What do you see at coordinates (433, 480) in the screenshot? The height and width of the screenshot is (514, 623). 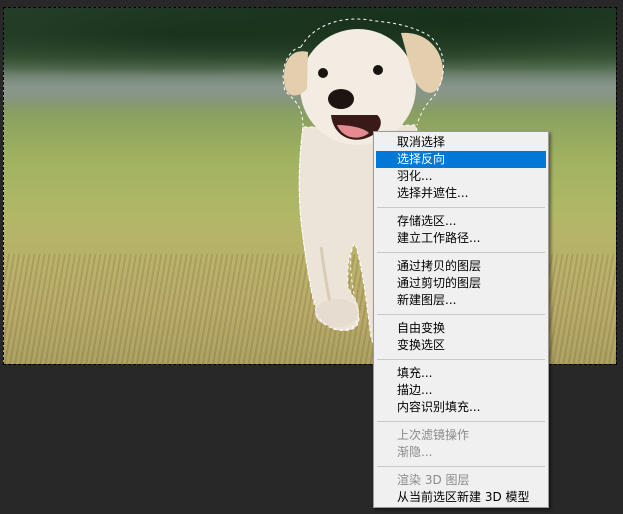 I see `menu-item-render-3d-layer: 渲染 3D 图层` at bounding box center [433, 480].